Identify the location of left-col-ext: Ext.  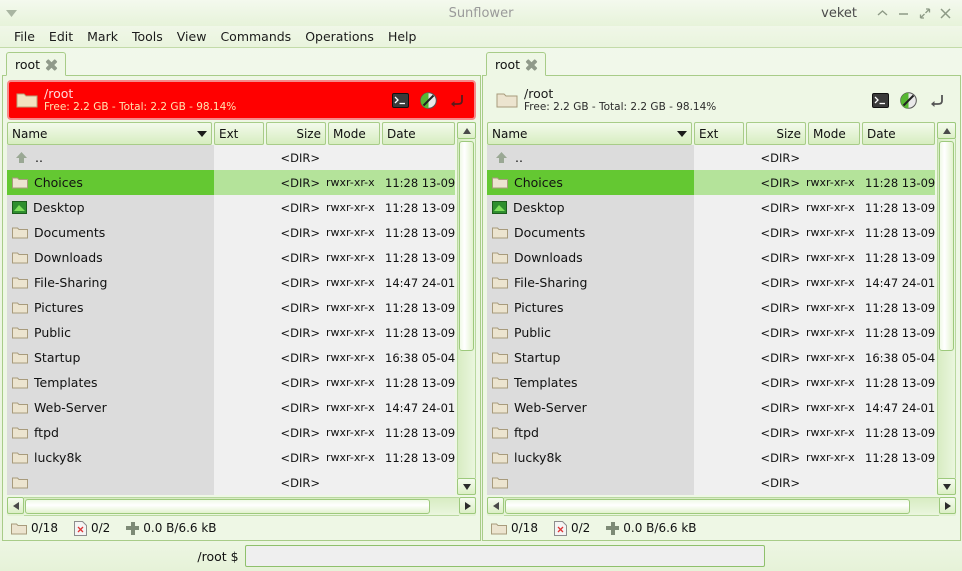
(239, 133).